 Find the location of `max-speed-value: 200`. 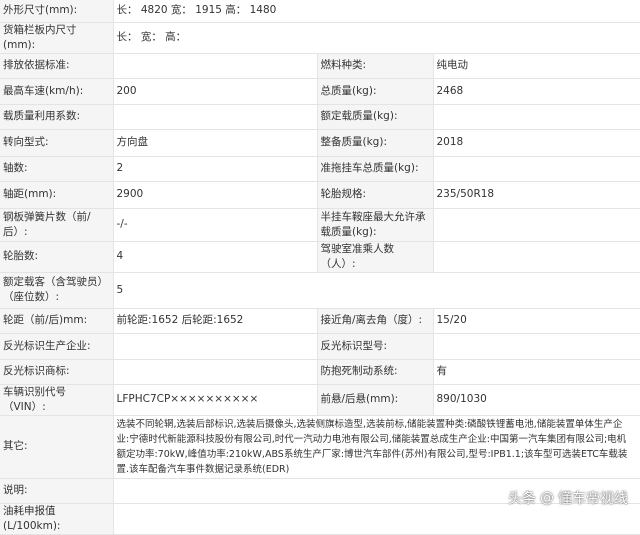

max-speed-value: 200 is located at coordinates (215, 91).